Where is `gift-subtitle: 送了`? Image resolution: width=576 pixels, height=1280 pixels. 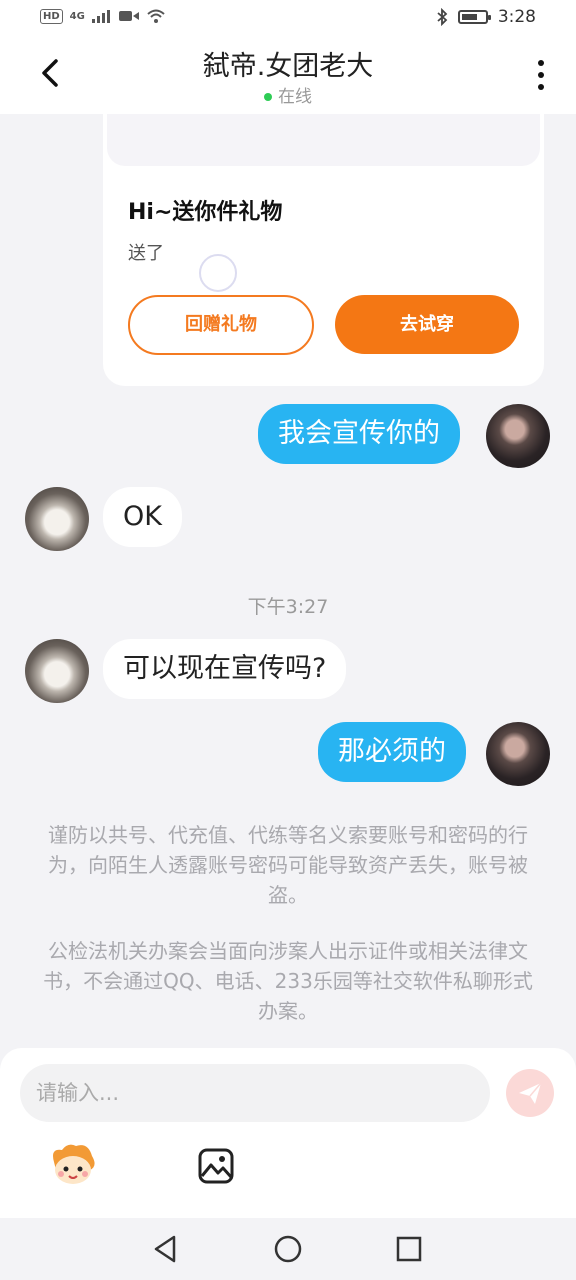
gift-subtitle: 送了 is located at coordinates (146, 253).